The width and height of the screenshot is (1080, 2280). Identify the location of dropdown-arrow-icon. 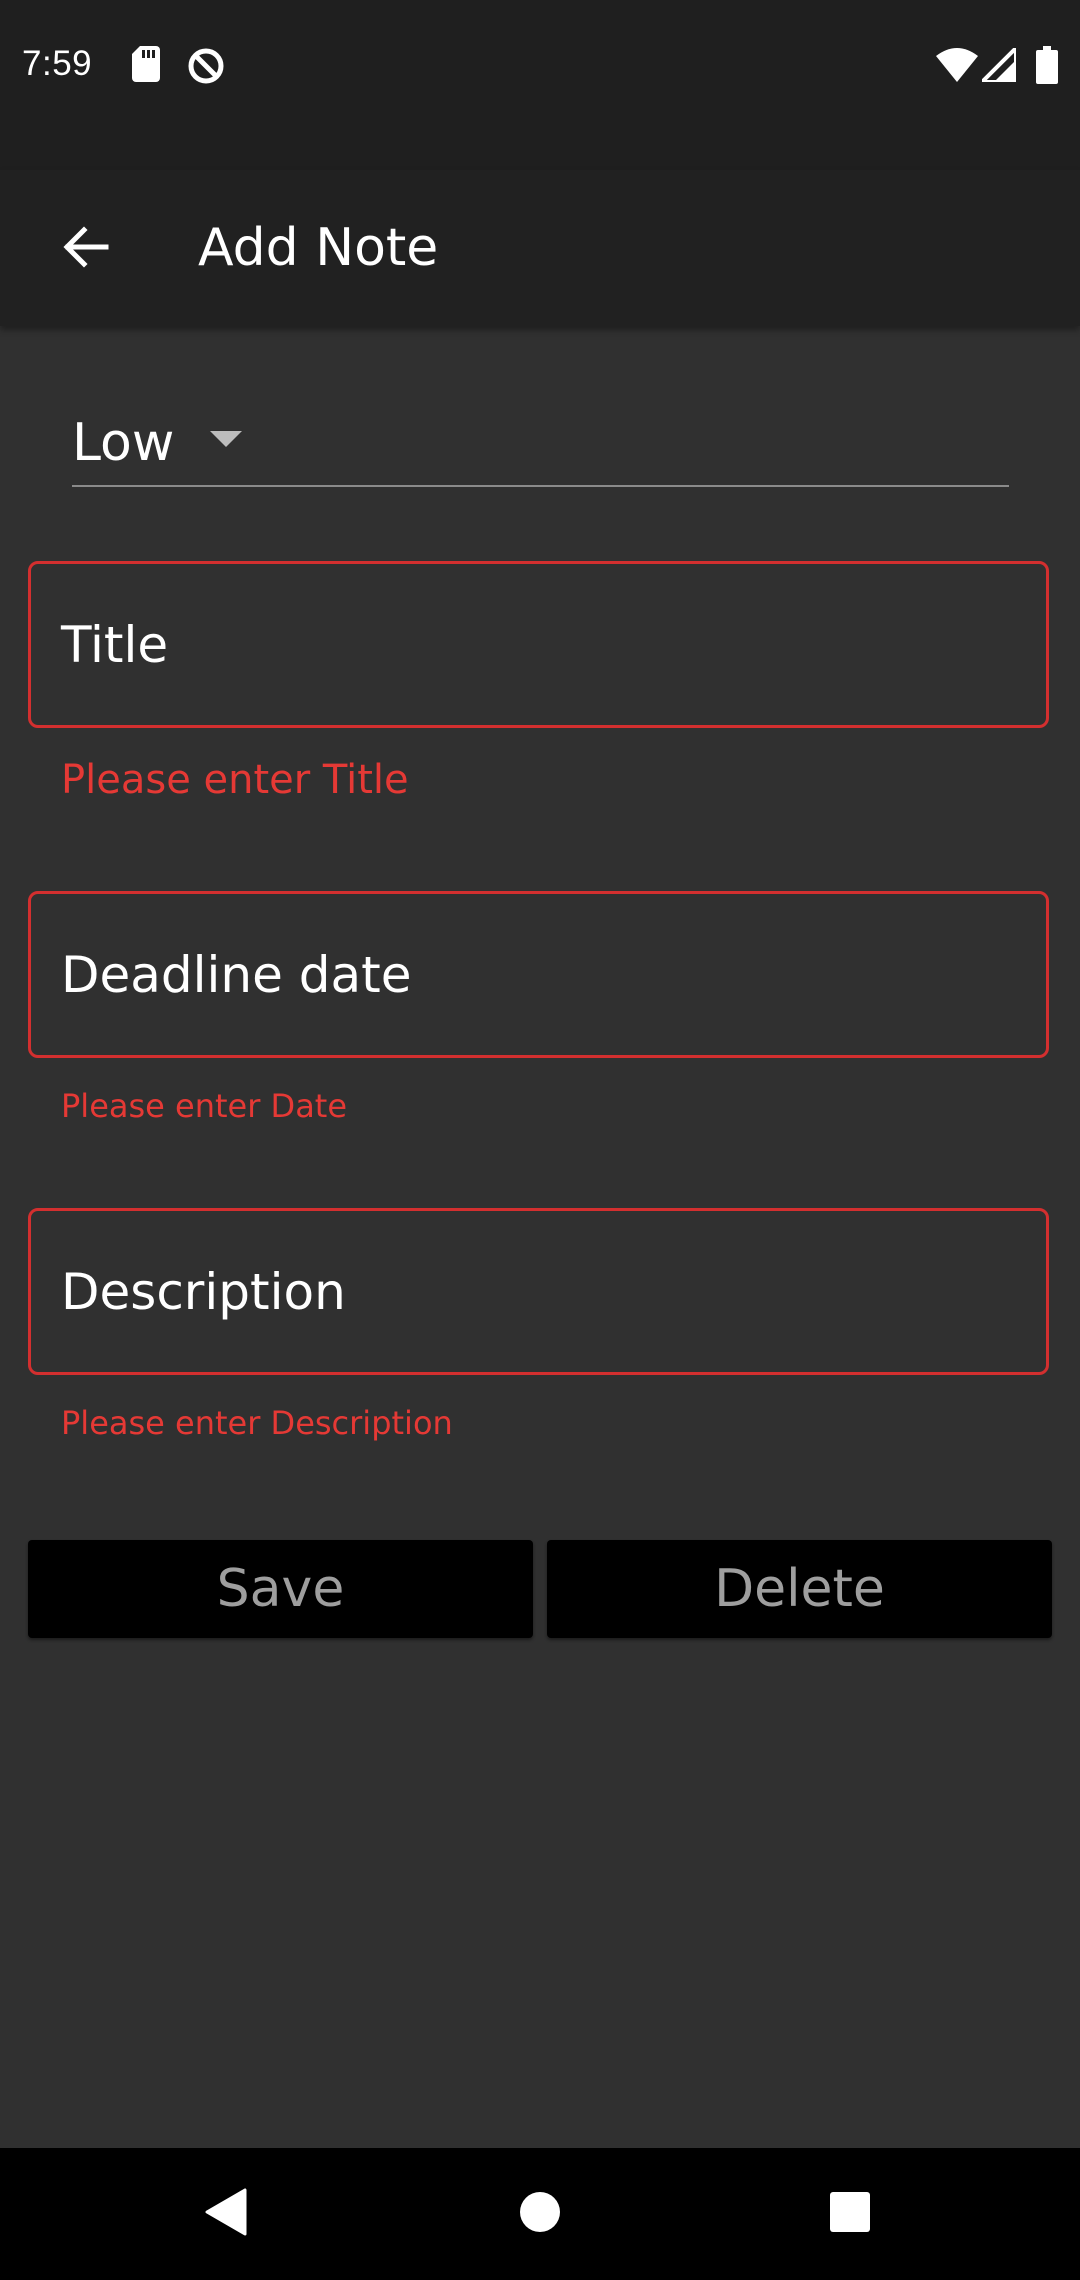
(226, 441).